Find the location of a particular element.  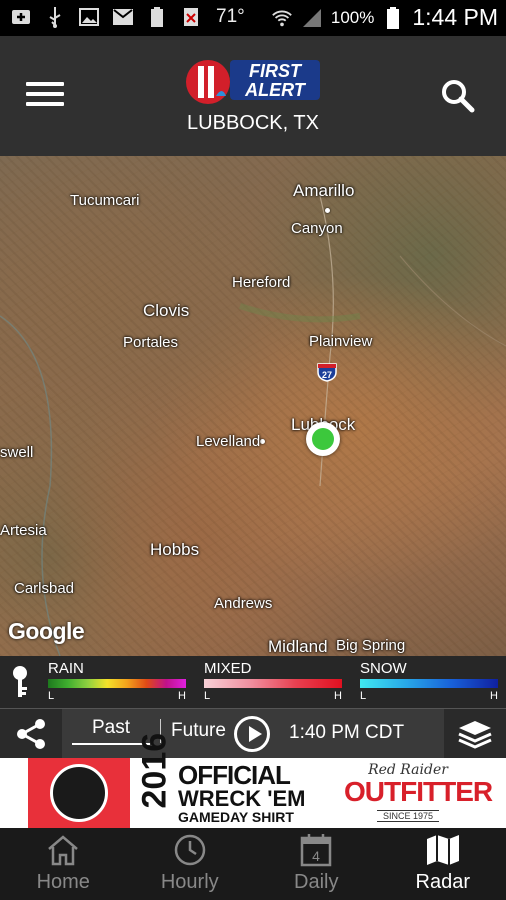

city-label: Artesia is located at coordinates (23, 530).